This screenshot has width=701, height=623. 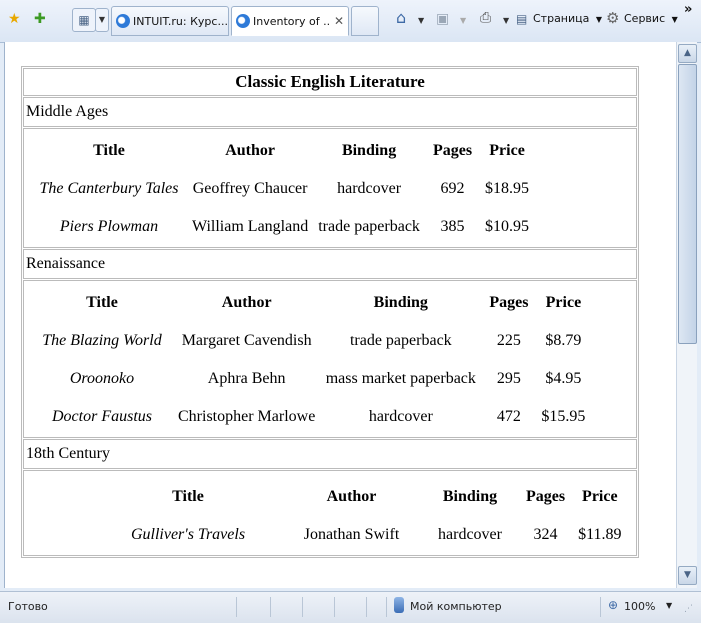 I want to click on status-bar: Готово Мой компьютер ⊕ 100% ▼ ⋰, so click(x=350, y=607).